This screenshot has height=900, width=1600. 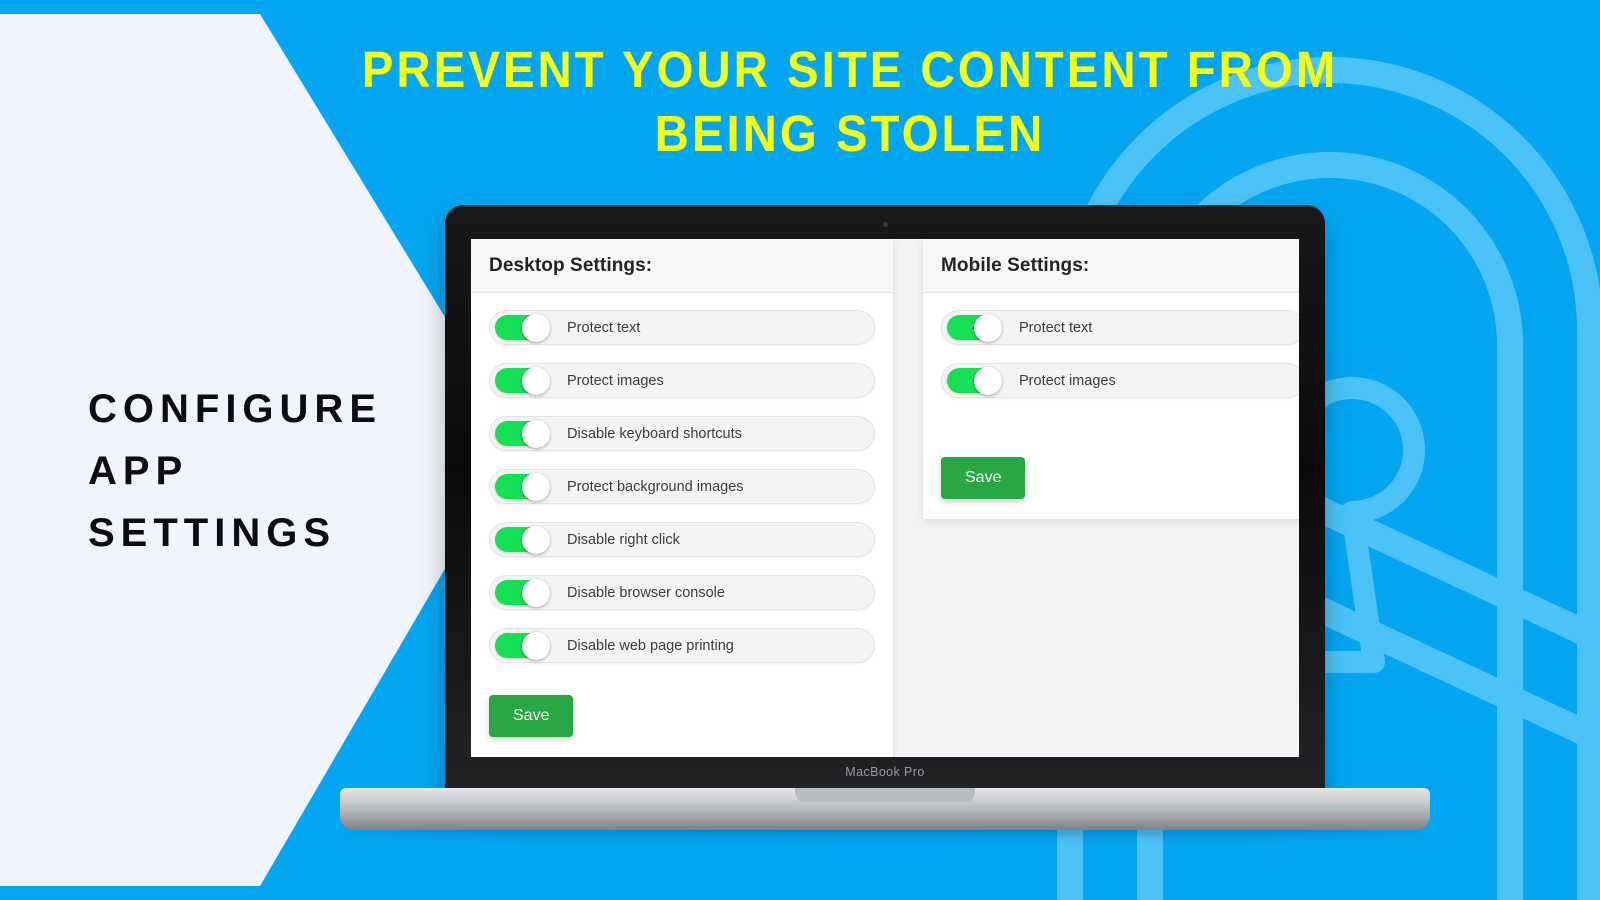 I want to click on mobile-toggle-switch-protect-text, so click(x=974, y=327).